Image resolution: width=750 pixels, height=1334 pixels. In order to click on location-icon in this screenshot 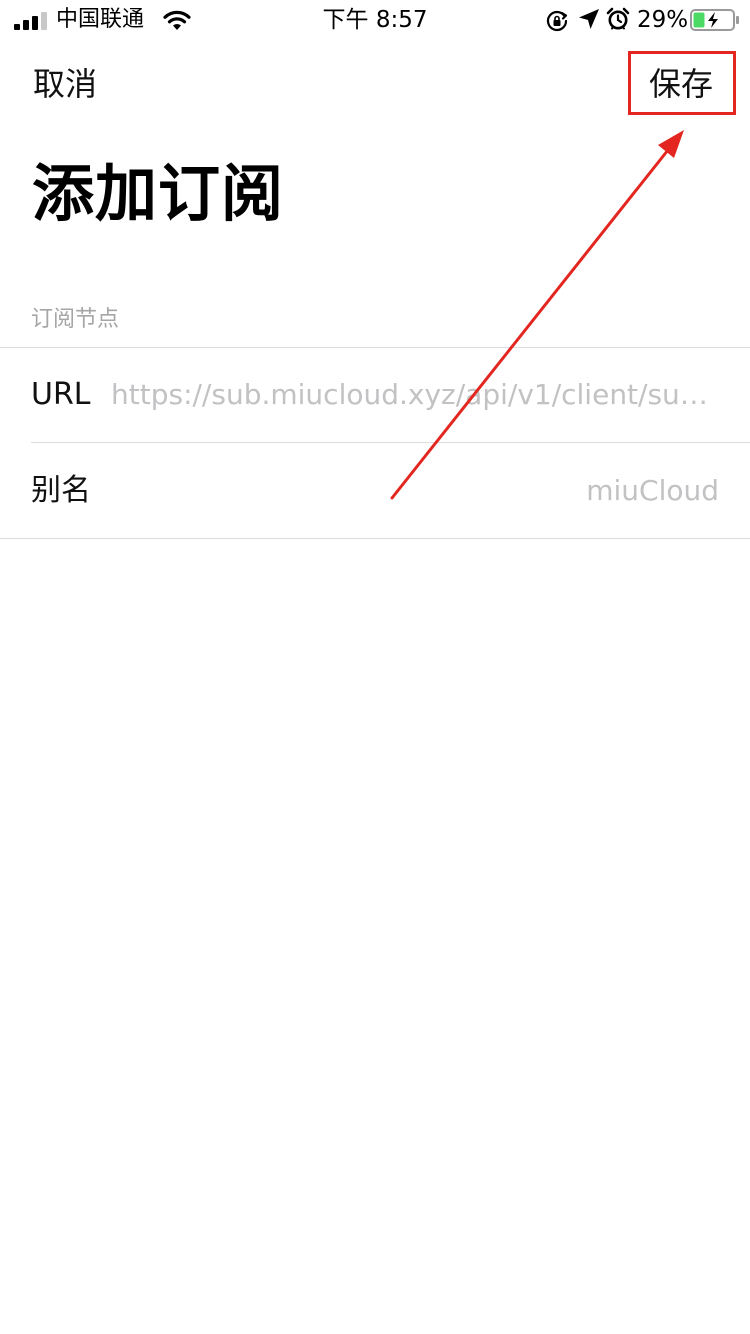, I will do `click(589, 19)`.